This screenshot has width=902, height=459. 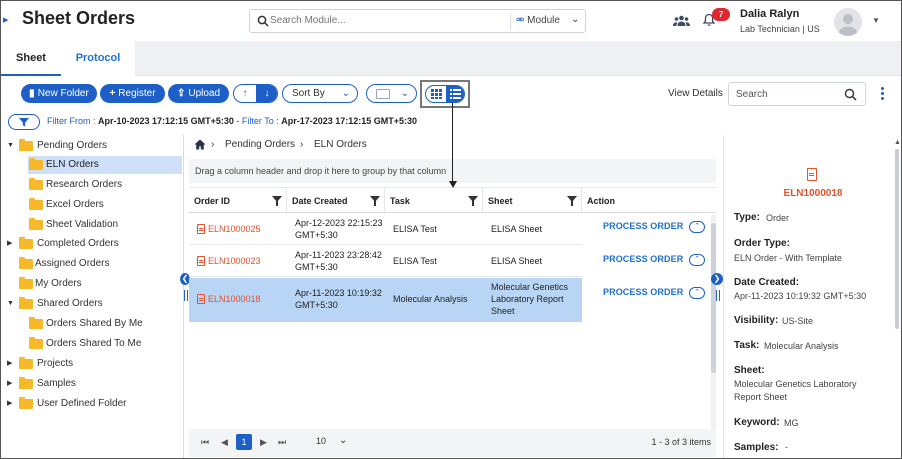 I want to click on module-search: ⚮ Module ⌄, so click(x=417, y=21).